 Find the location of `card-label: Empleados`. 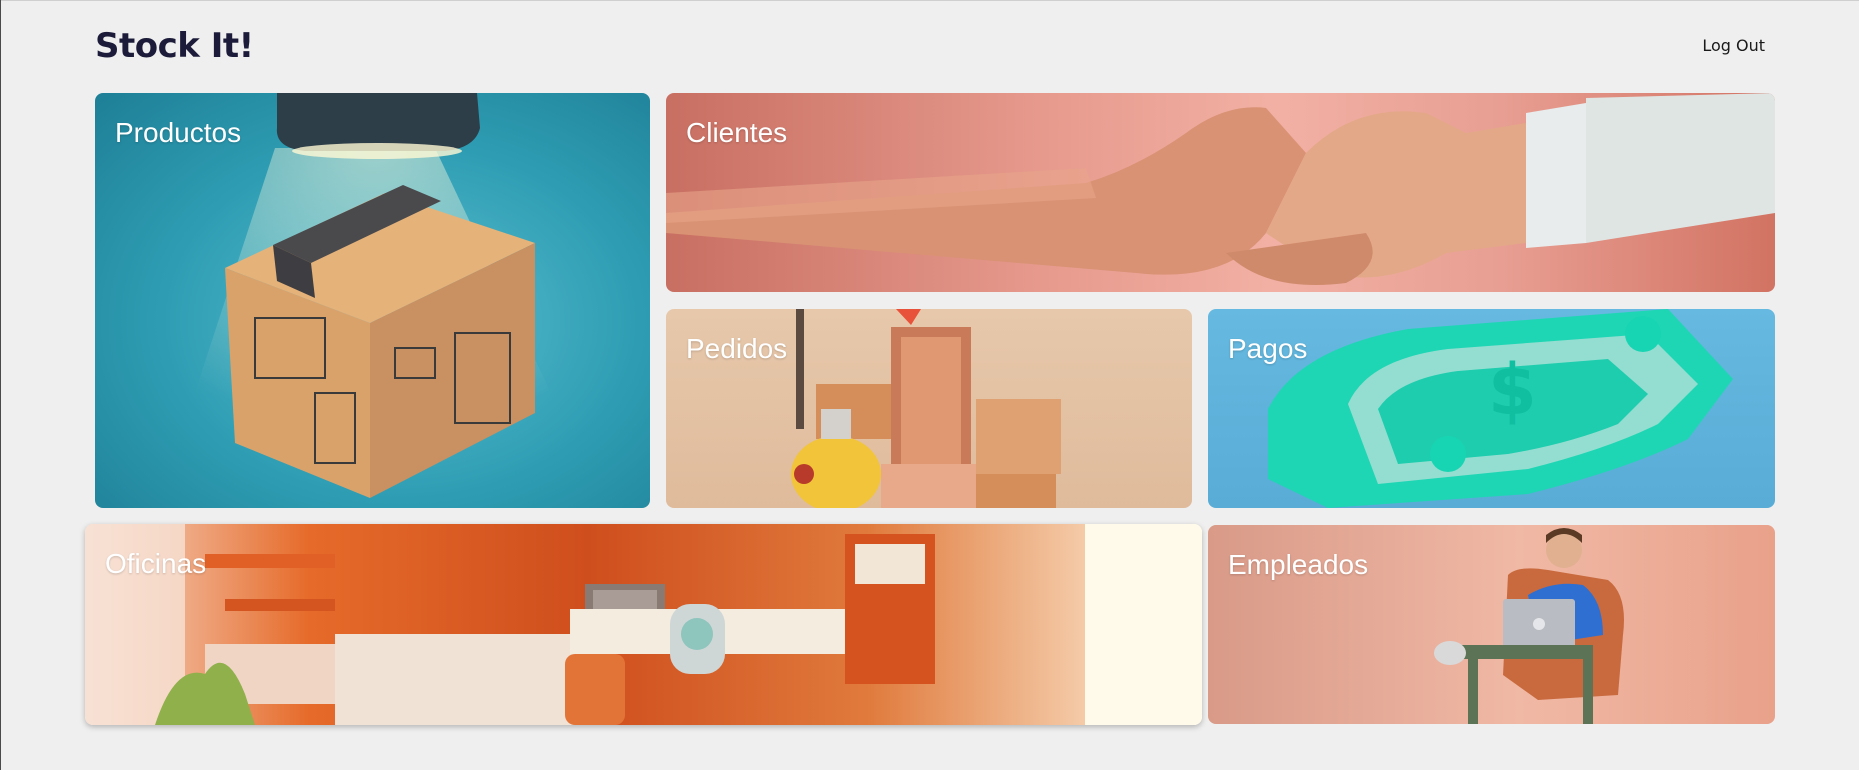

card-label: Empleados is located at coordinates (1298, 564).